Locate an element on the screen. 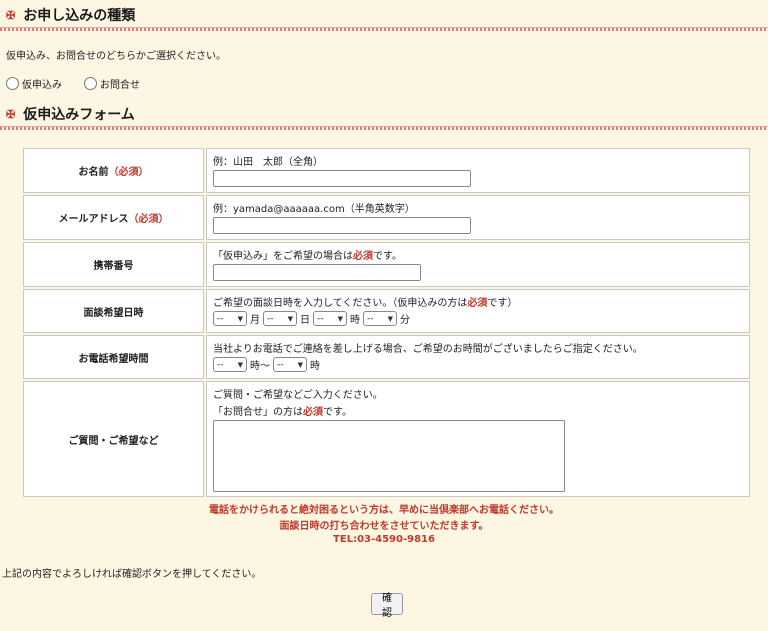  notice-line-1: 電話をかけられると絶対困るという方は、早めに当倶楽部へお電話ください。 is located at coordinates (384, 510).